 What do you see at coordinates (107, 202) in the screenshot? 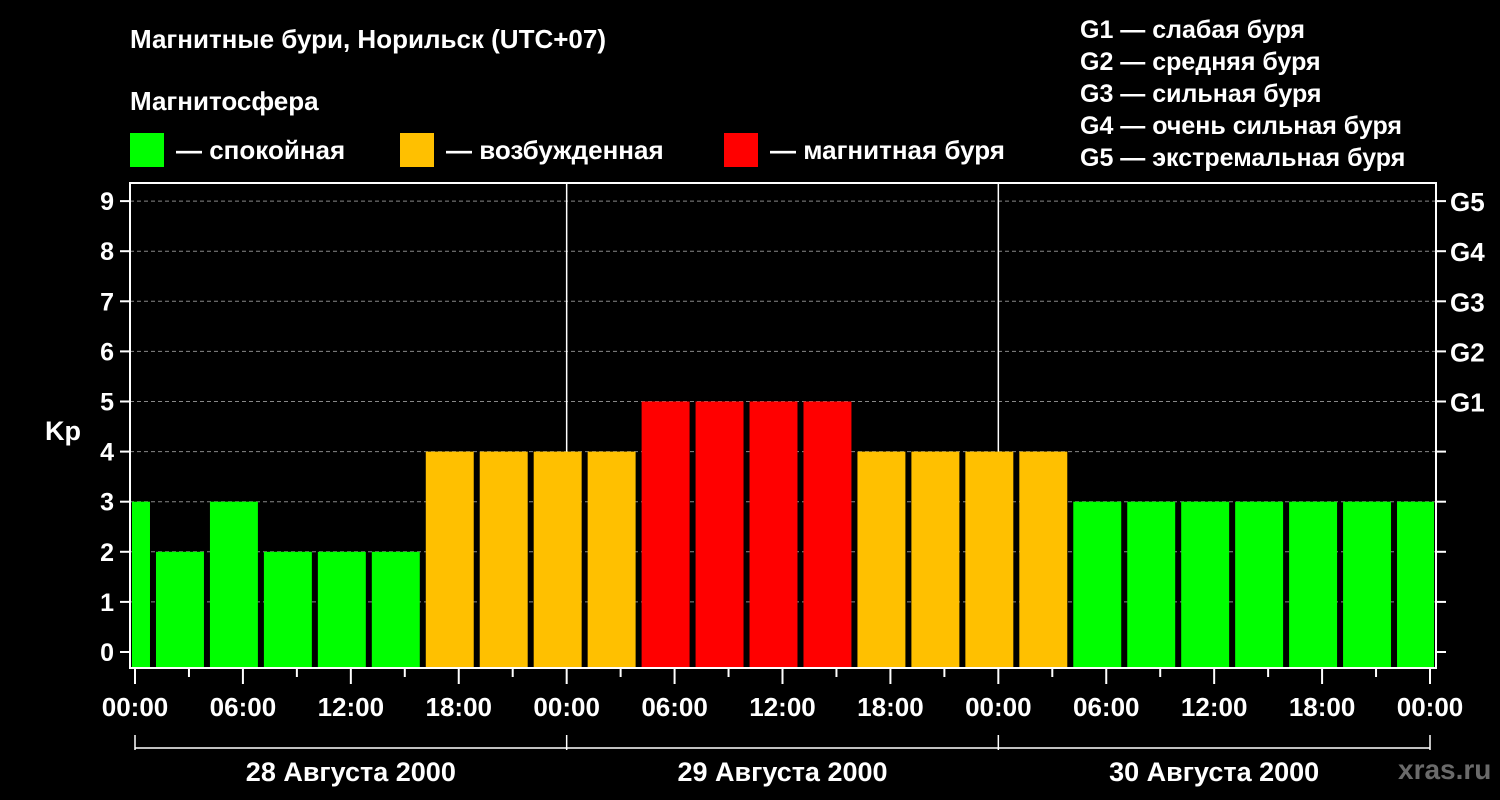
I see `y-tick-label-9: 9` at bounding box center [107, 202].